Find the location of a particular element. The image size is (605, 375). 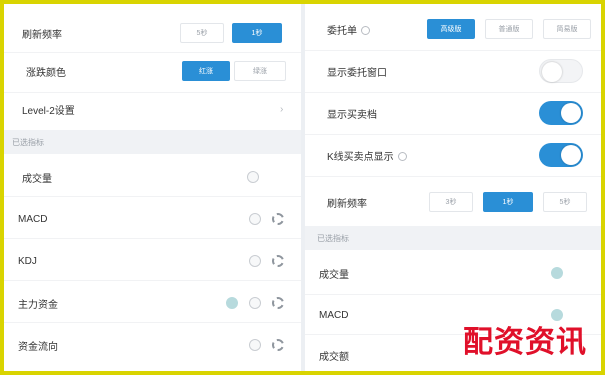

trade-order-row: 委托单 高级版 普通版 简易版 is located at coordinates (453, 29).